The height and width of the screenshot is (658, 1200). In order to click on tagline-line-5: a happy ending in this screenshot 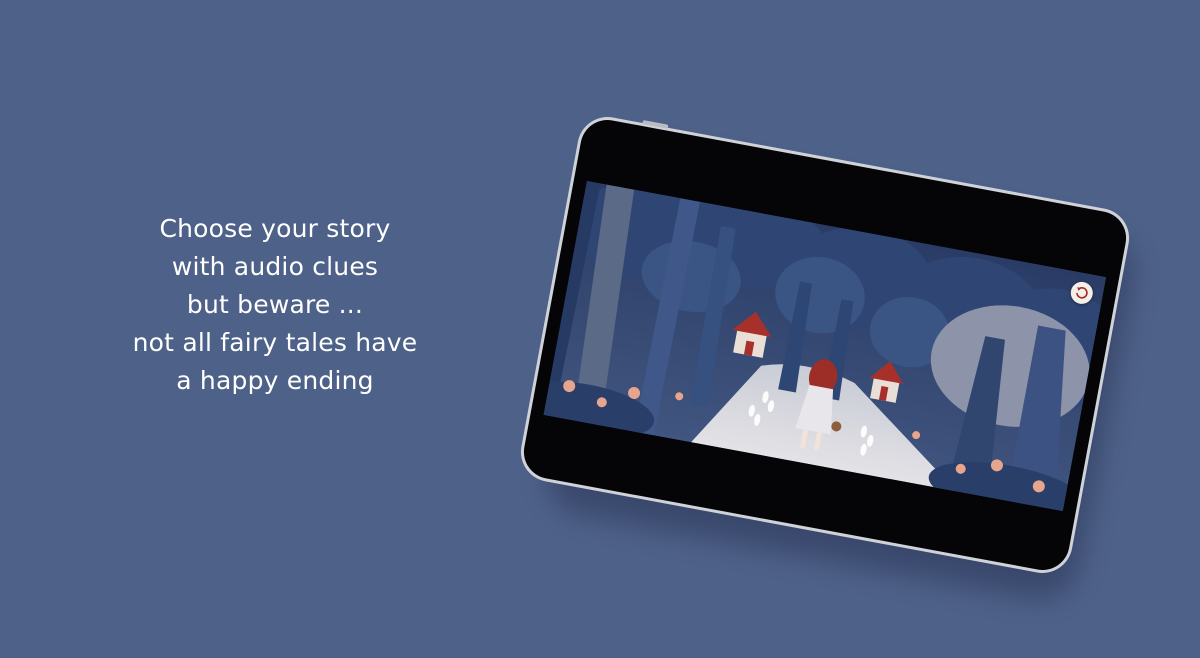, I will do `click(275, 380)`.